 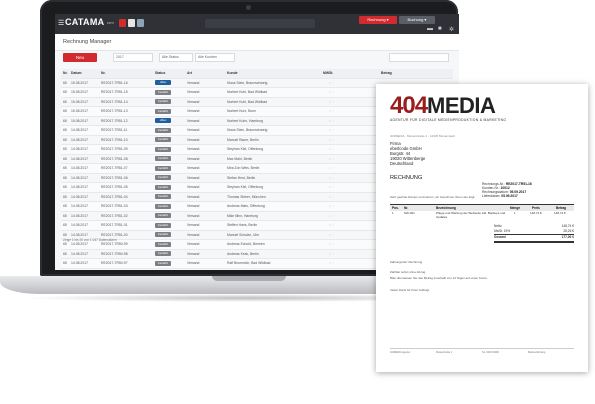 What do you see at coordinates (176, 57) in the screenshot?
I see `status-filter: Alle Status` at bounding box center [176, 57].